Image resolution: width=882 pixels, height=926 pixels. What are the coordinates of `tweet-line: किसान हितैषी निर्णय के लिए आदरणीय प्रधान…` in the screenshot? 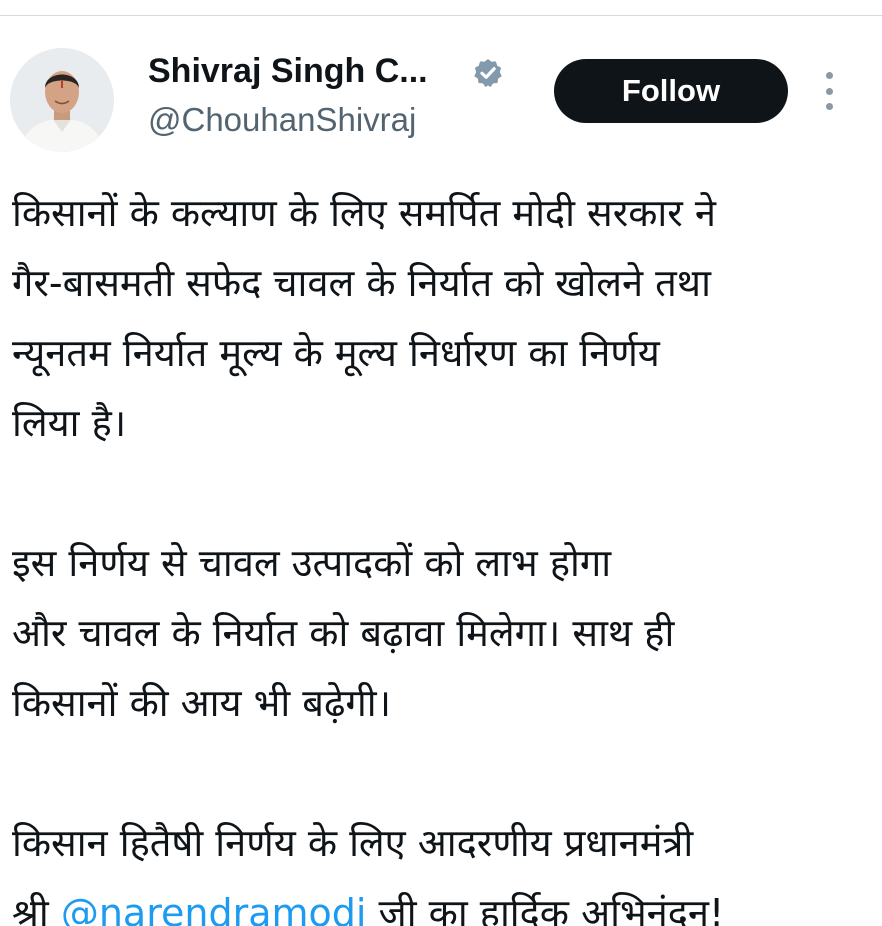 It's located at (353, 843).